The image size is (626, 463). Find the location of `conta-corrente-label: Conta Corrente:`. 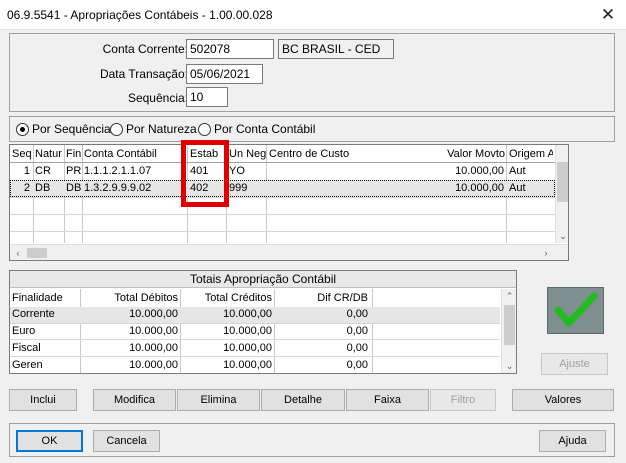

conta-corrente-label: Conta Corrente: is located at coordinates (145, 49).